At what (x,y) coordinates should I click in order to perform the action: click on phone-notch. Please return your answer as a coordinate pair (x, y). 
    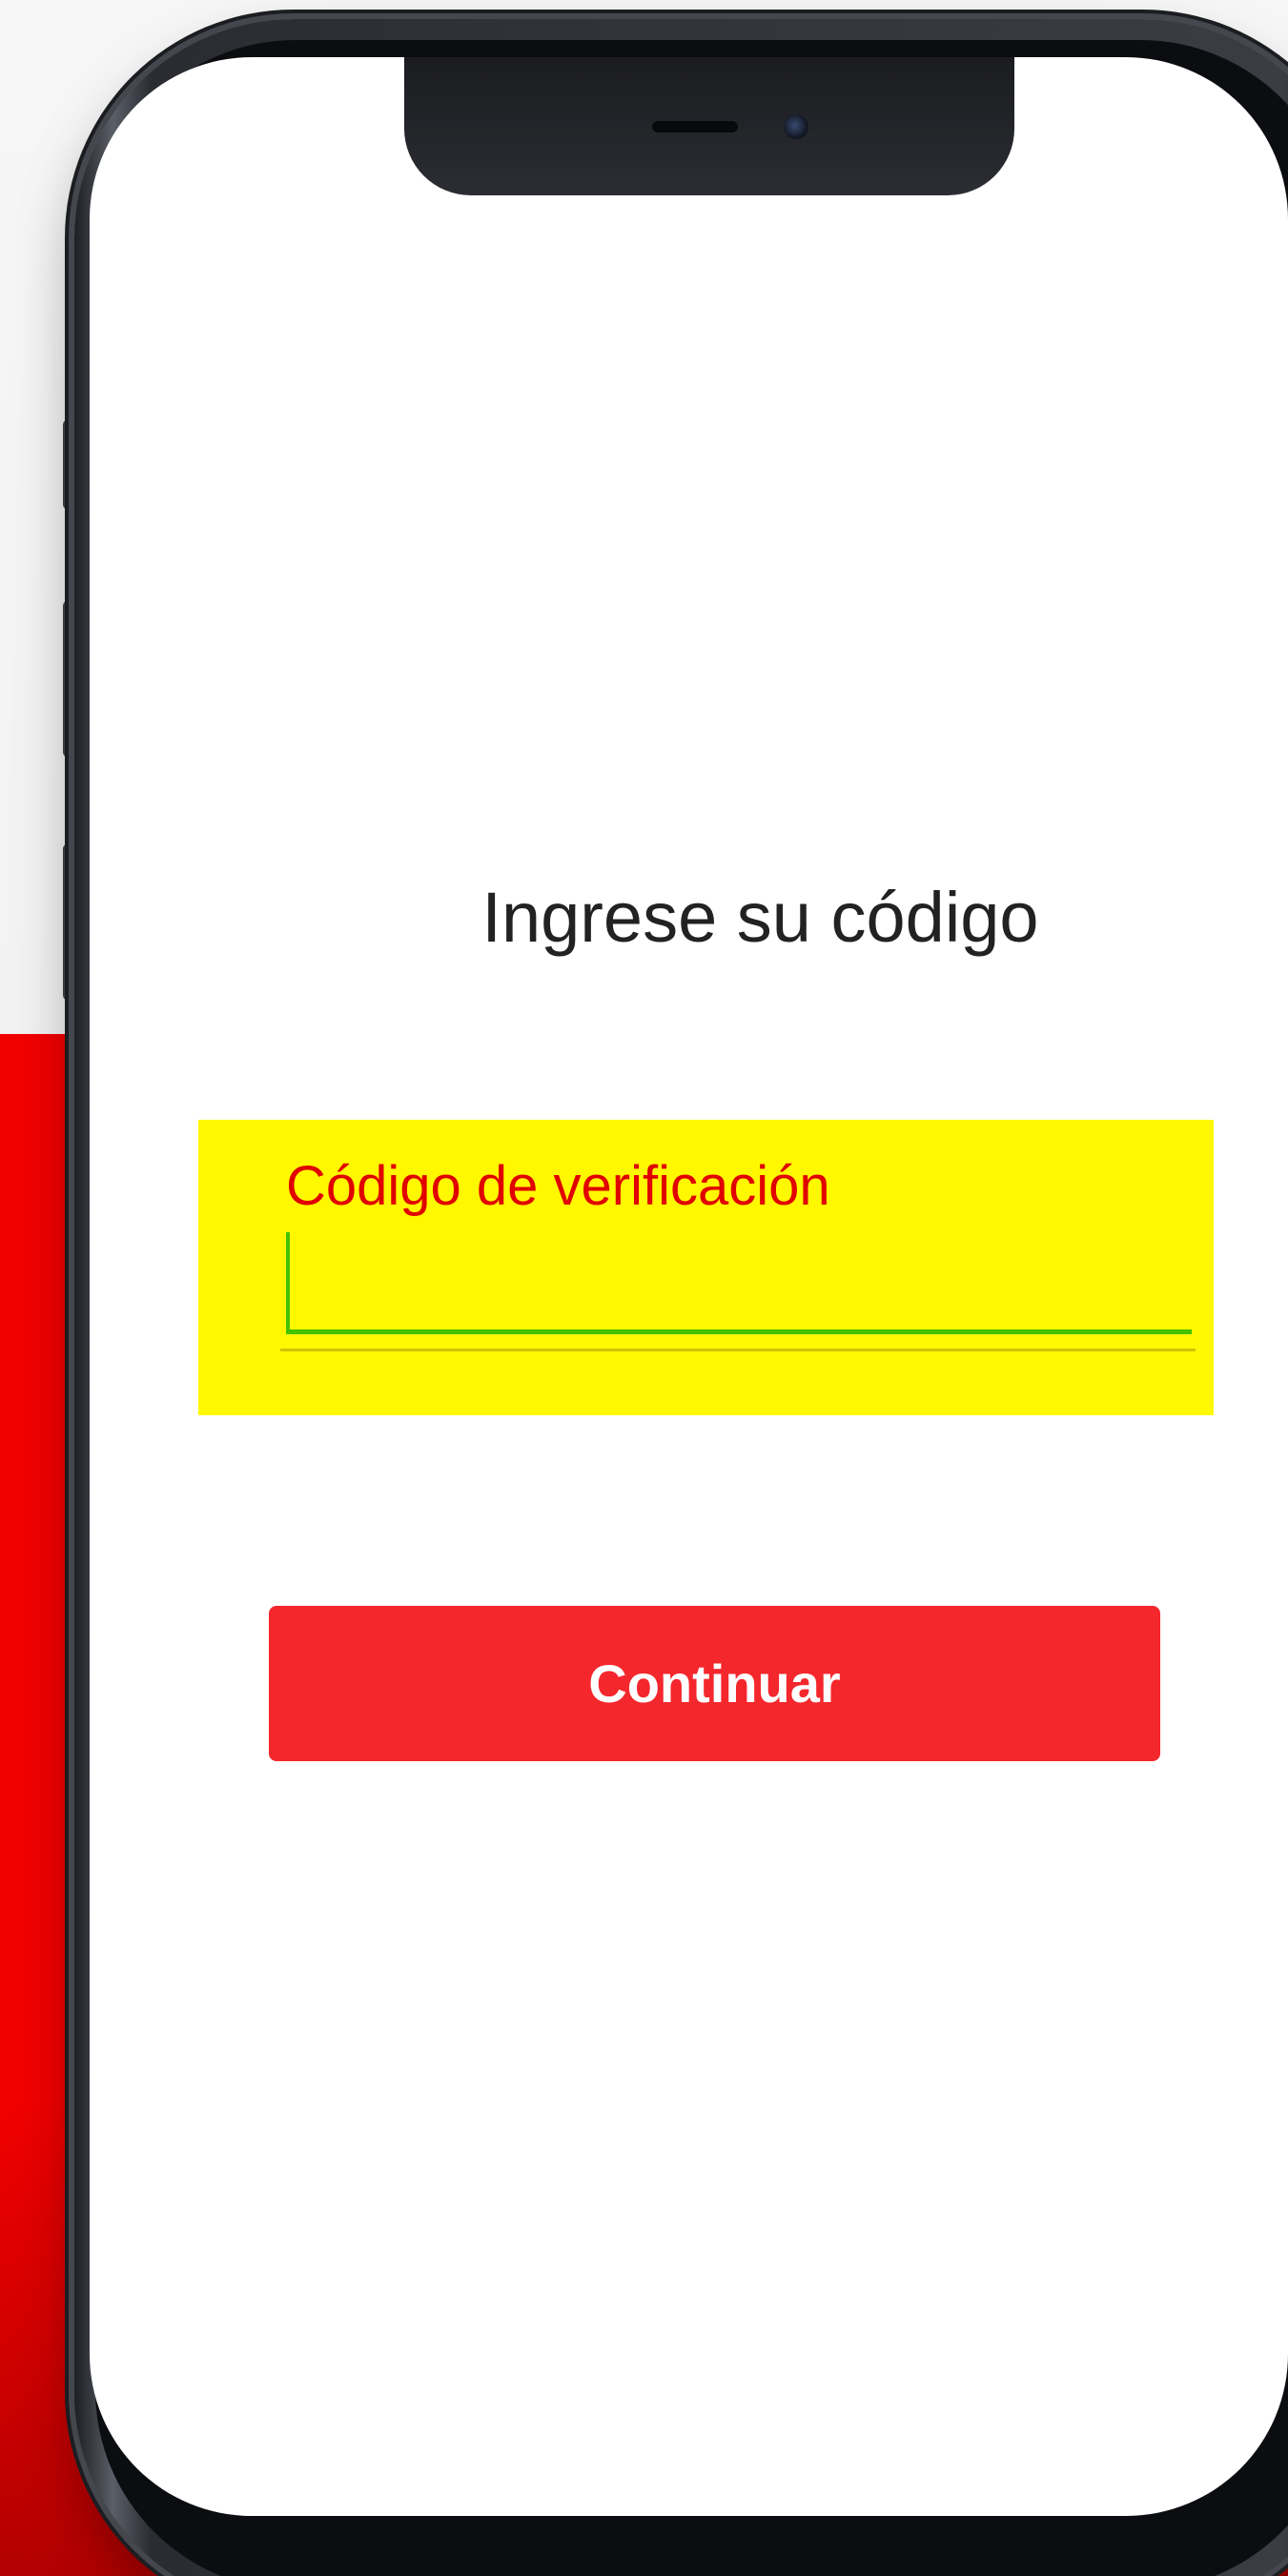
    Looking at the image, I should click on (709, 126).